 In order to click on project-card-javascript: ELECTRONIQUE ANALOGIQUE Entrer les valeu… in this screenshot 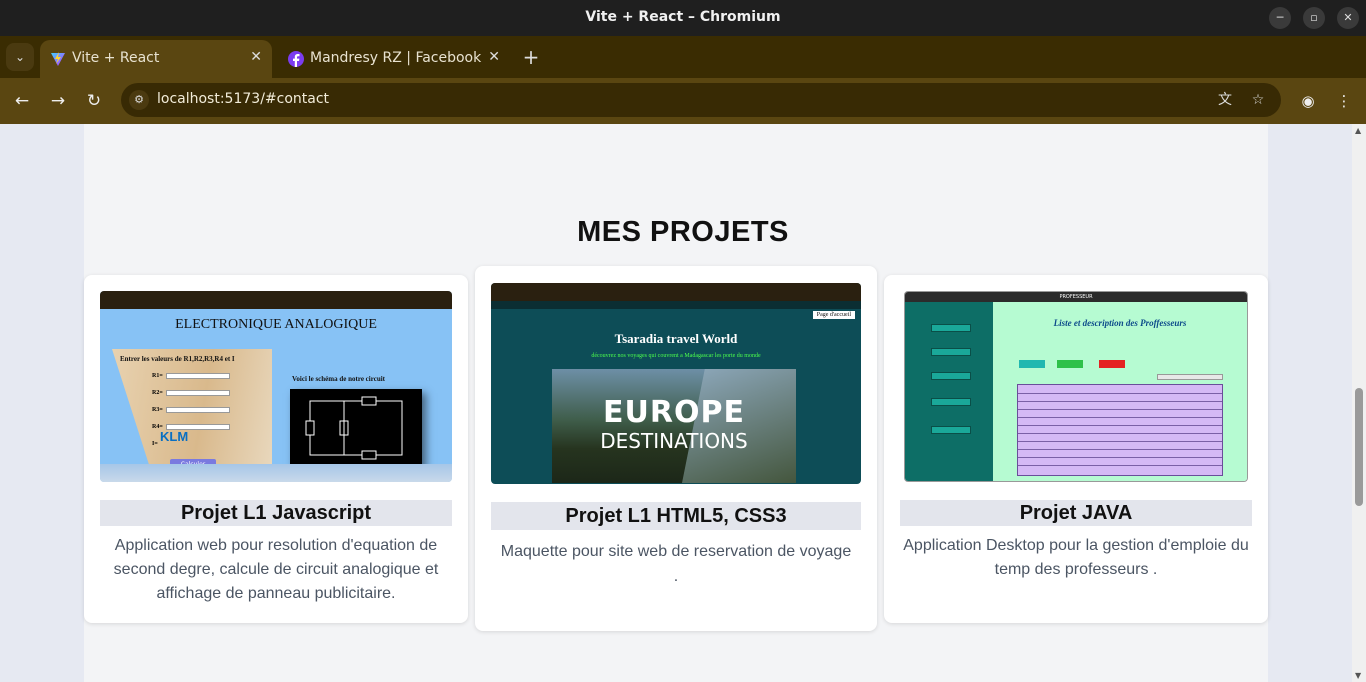, I will do `click(276, 449)`.